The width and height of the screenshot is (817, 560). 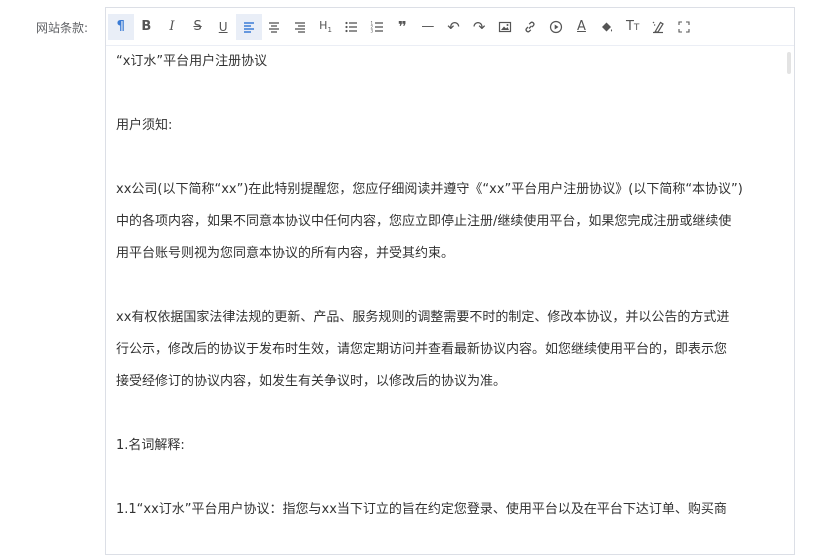 I want to click on notice-heading: 用户须知:, so click(x=144, y=125).